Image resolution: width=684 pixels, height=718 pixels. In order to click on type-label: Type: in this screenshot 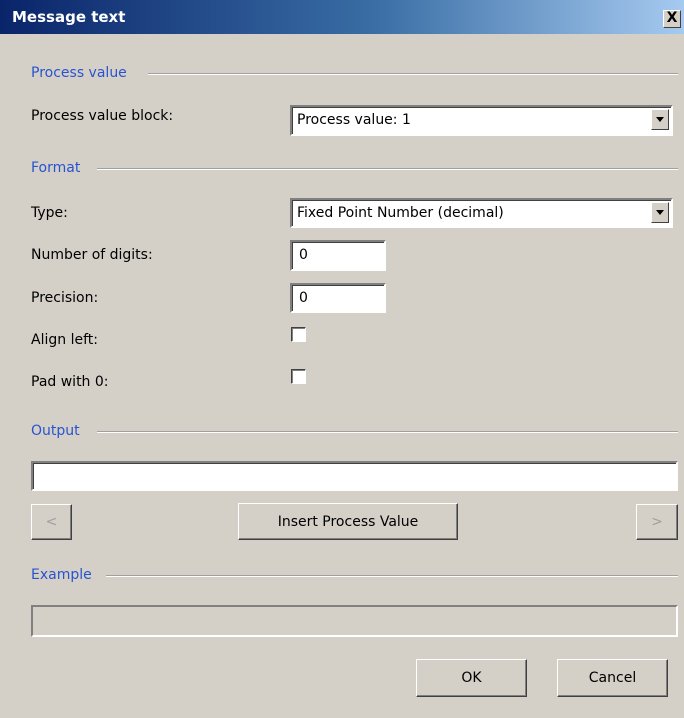, I will do `click(49, 213)`.